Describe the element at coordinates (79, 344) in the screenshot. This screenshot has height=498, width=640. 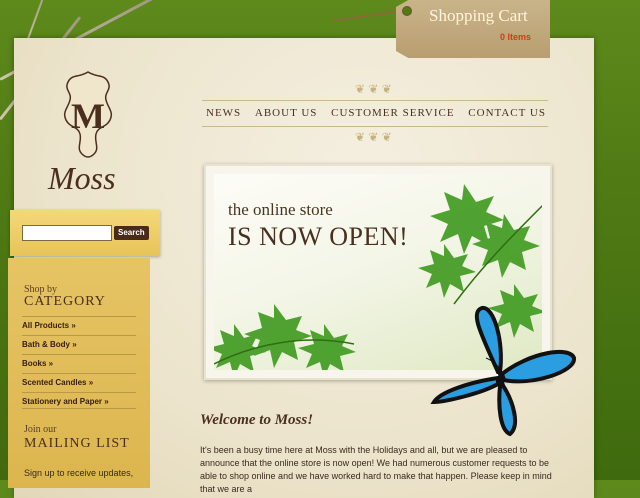
I see `category-item-bath-body: Bath & Body »` at that location.